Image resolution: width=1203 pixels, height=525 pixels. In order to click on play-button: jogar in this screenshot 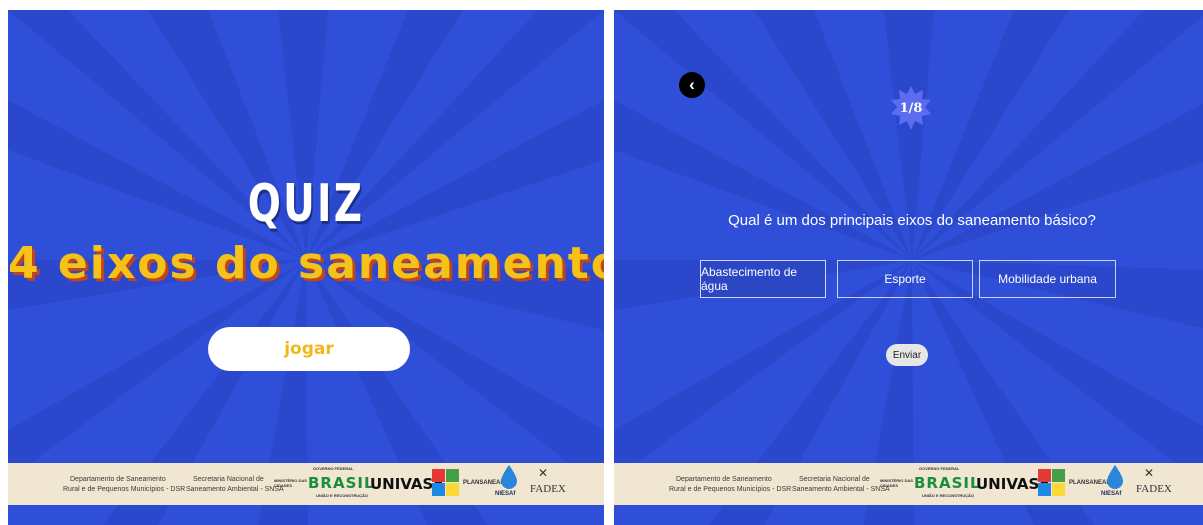, I will do `click(309, 349)`.